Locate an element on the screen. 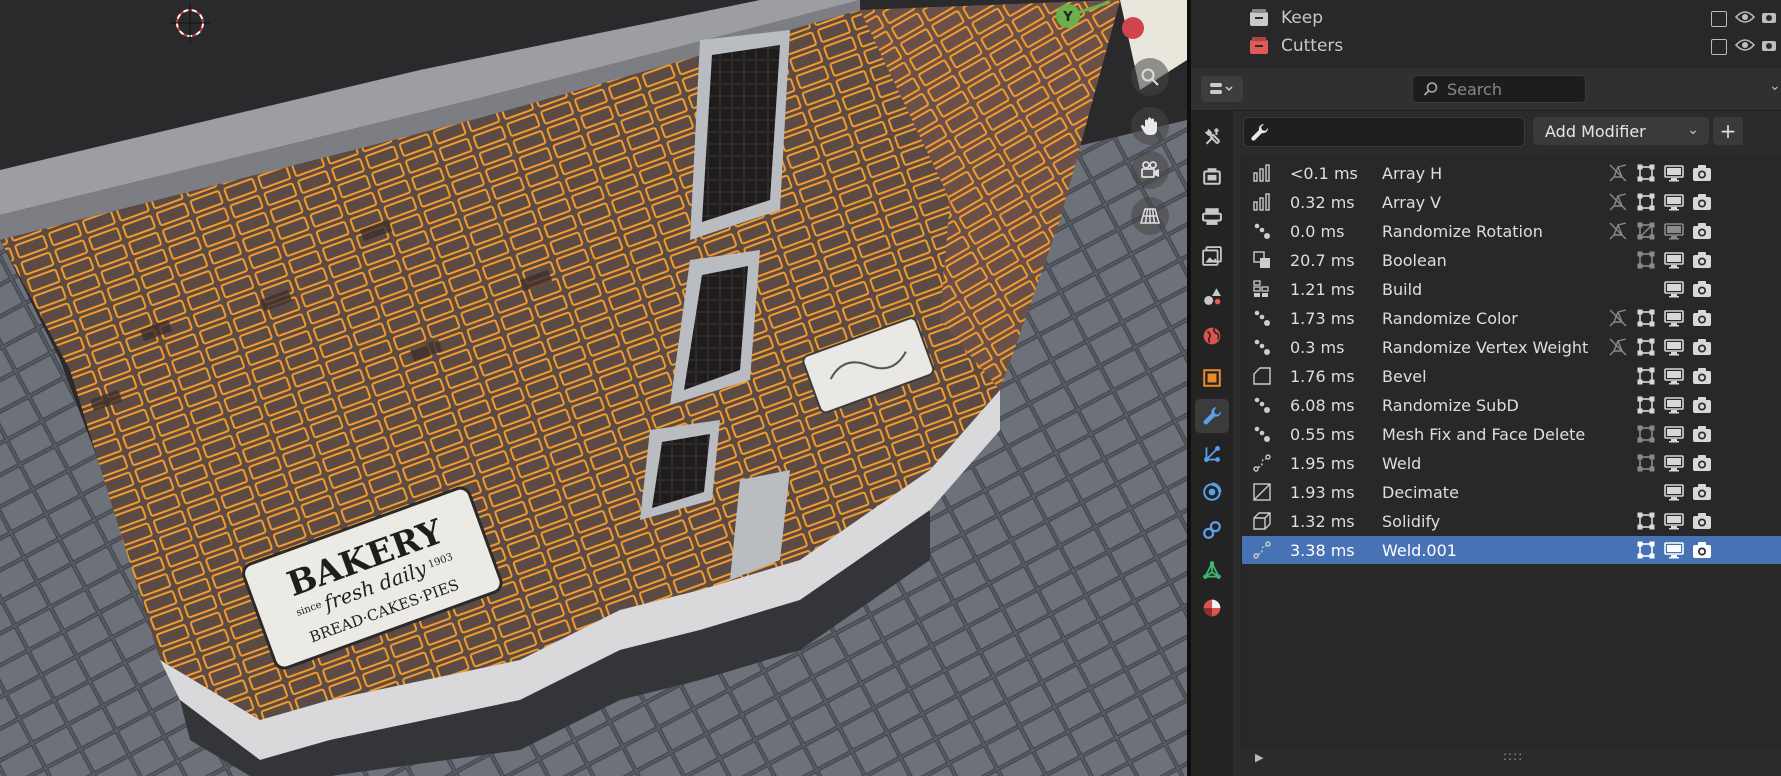  modifier-row: <0.1 ms Array H is located at coordinates (1511, 173).